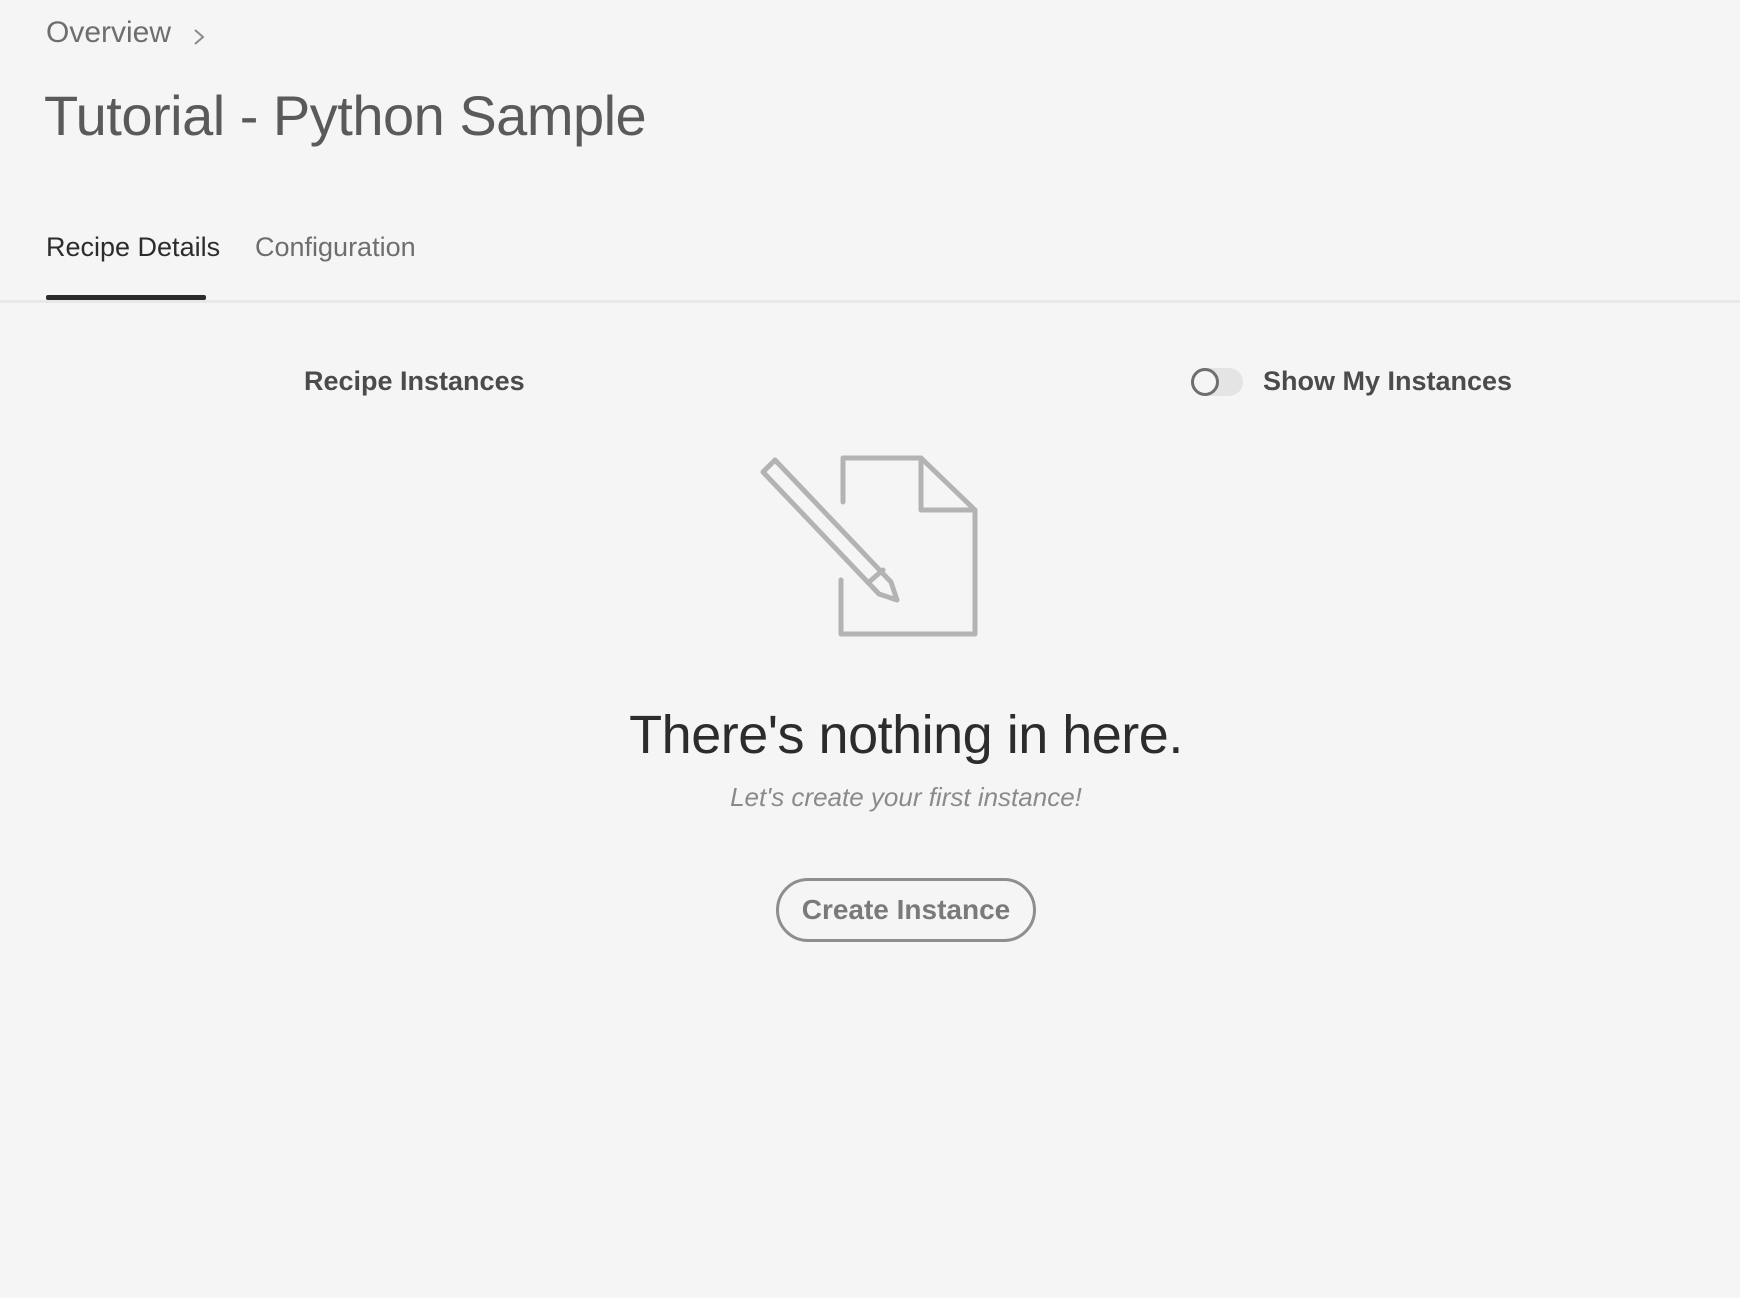 The height and width of the screenshot is (1298, 1740). I want to click on active-tab-indicator, so click(126, 297).